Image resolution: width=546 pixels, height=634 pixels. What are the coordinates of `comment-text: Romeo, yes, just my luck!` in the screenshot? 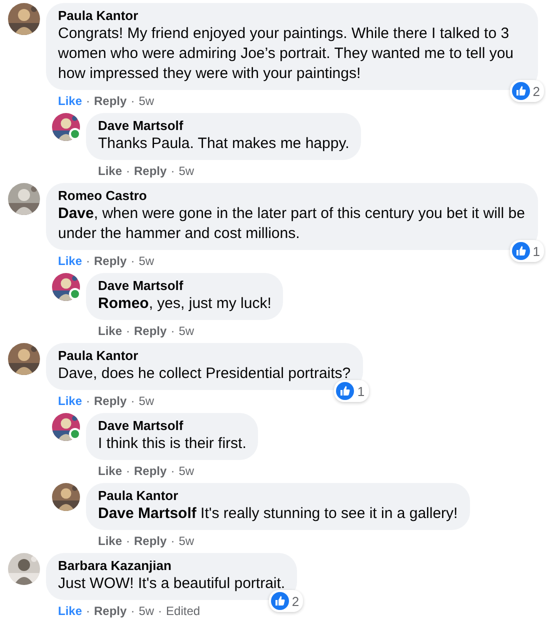 It's located at (185, 304).